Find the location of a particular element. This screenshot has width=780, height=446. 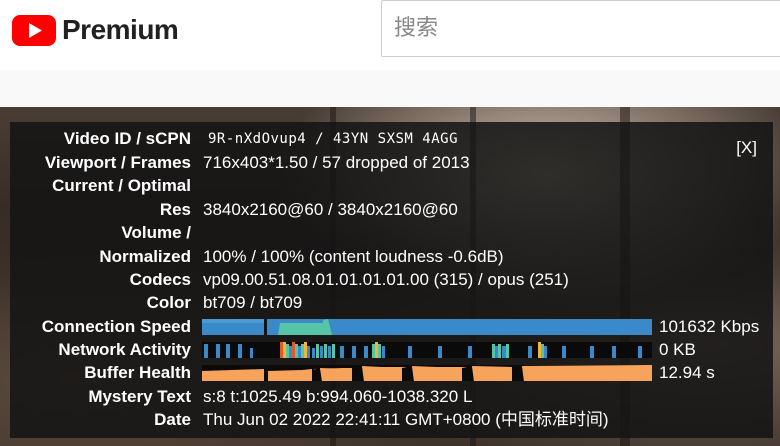

stat-label: Viewport / Frames is located at coordinates (117, 162).